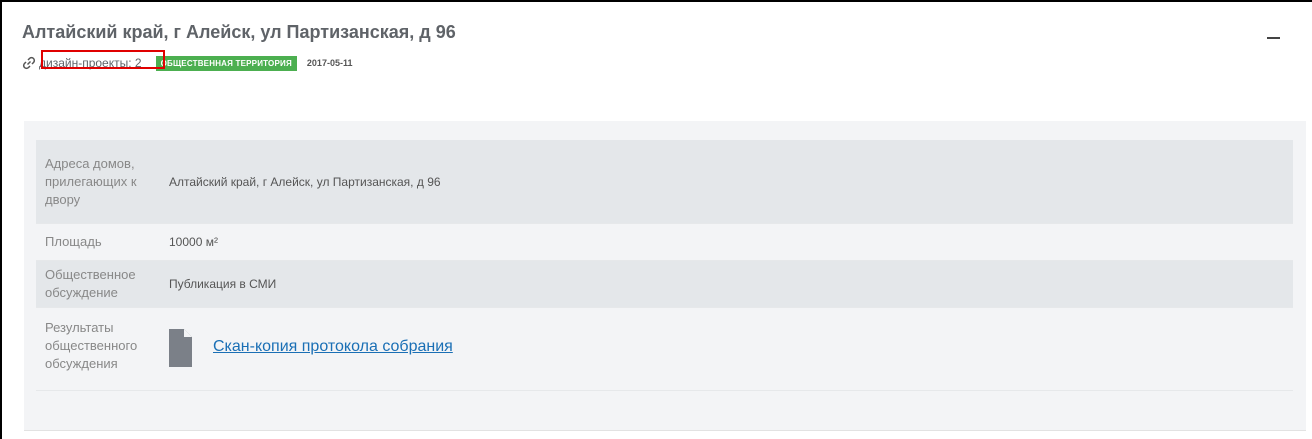 The height and width of the screenshot is (439, 1312). I want to click on row-value: 10000 м², so click(193, 242).